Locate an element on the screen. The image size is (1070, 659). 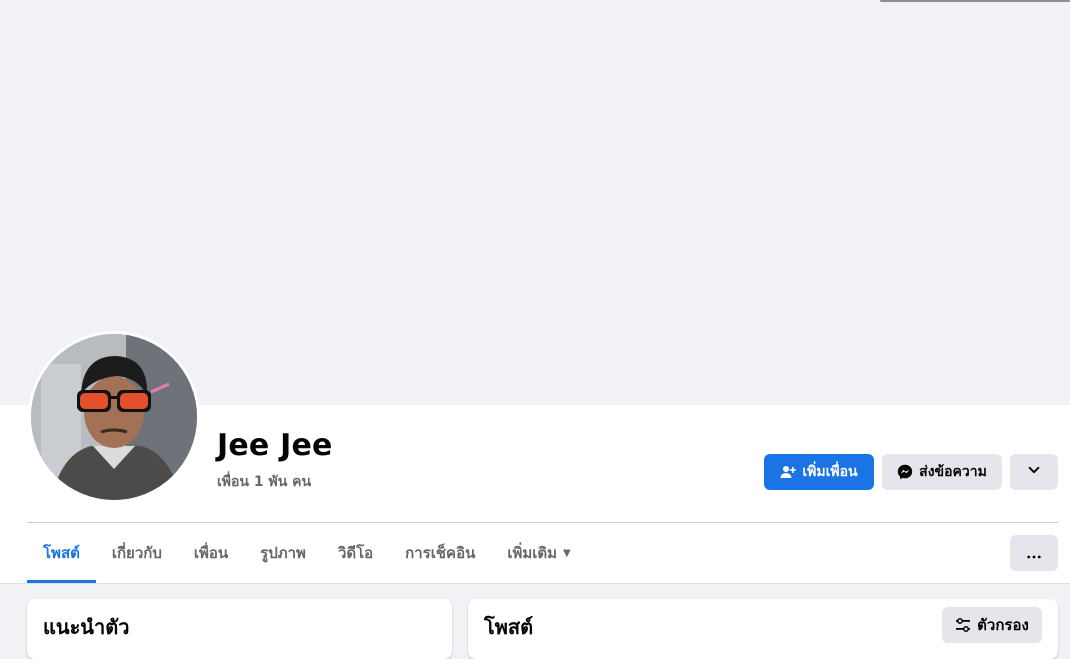
tab-friends: เพื่อน is located at coordinates (211, 554).